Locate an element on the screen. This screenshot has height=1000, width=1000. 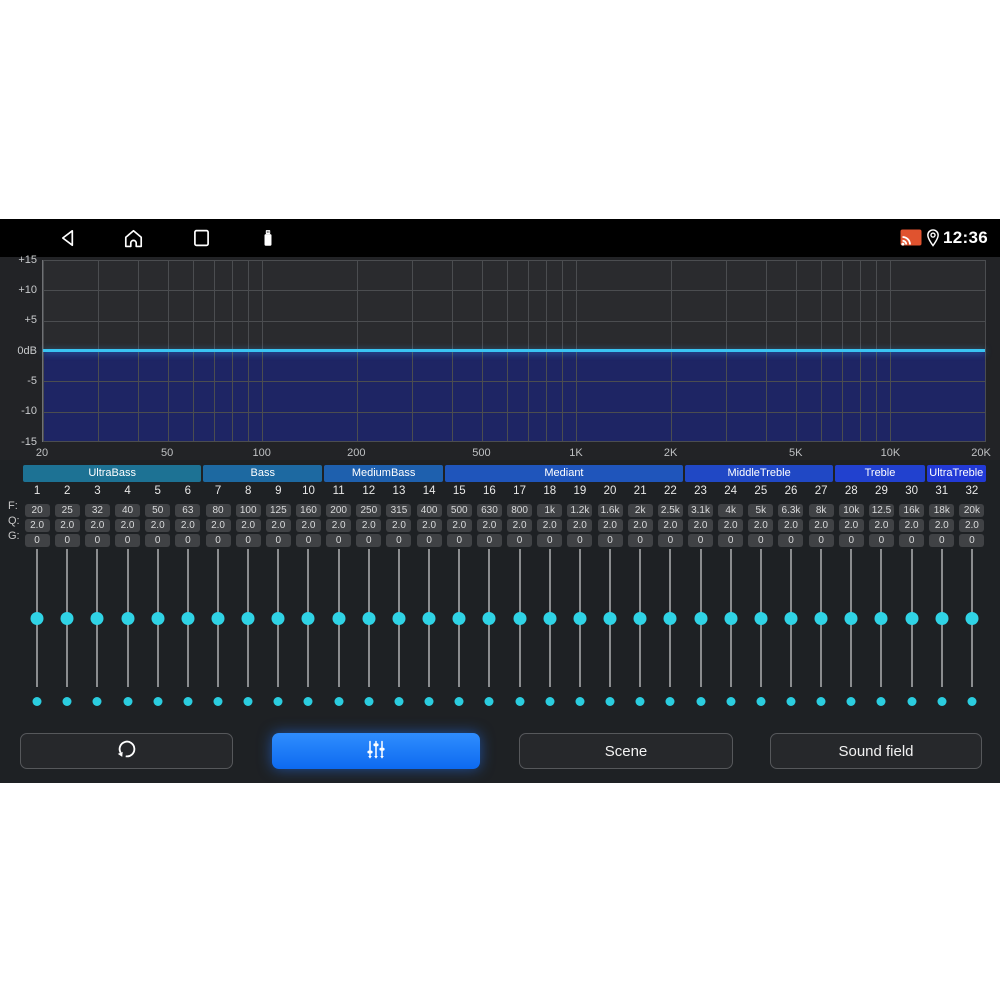
back-icon is located at coordinates (68, 238).